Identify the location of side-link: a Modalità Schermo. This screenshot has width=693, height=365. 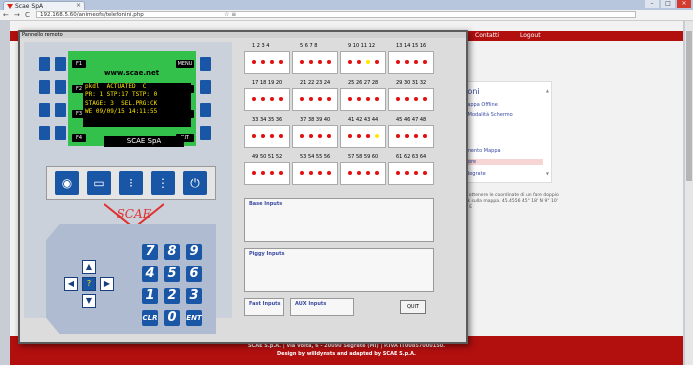
(488, 115).